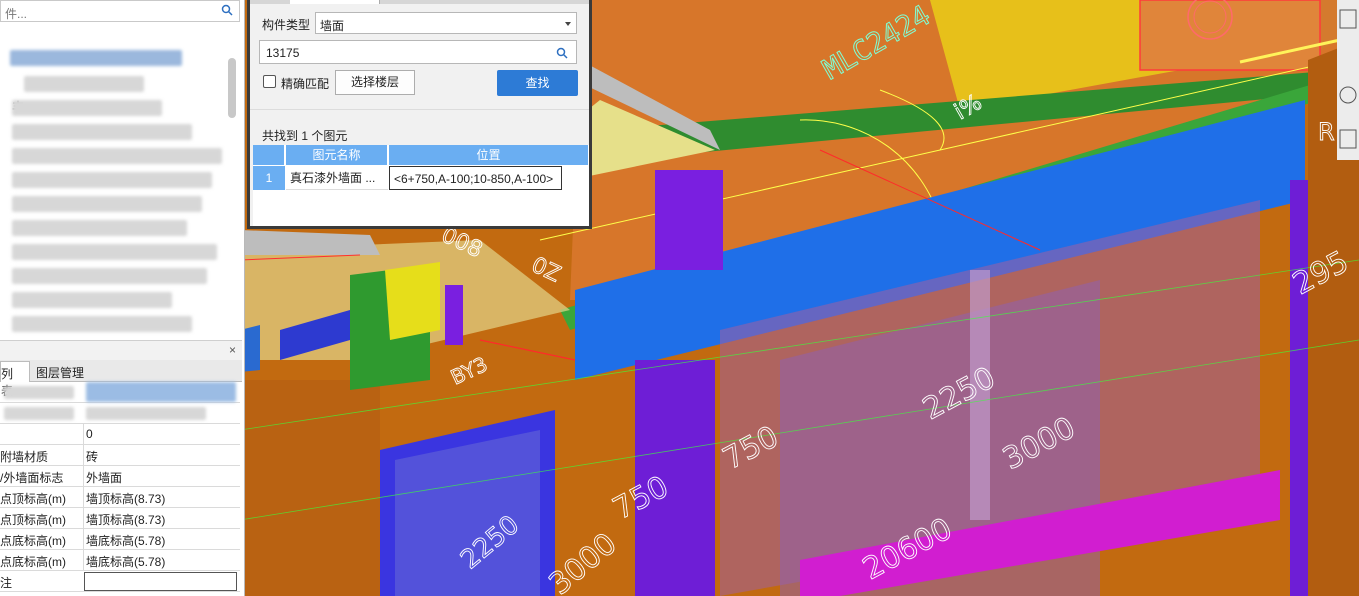 The image size is (1359, 596). Describe the element at coordinates (120, 434) in the screenshot. I see `property-row: 0` at that location.